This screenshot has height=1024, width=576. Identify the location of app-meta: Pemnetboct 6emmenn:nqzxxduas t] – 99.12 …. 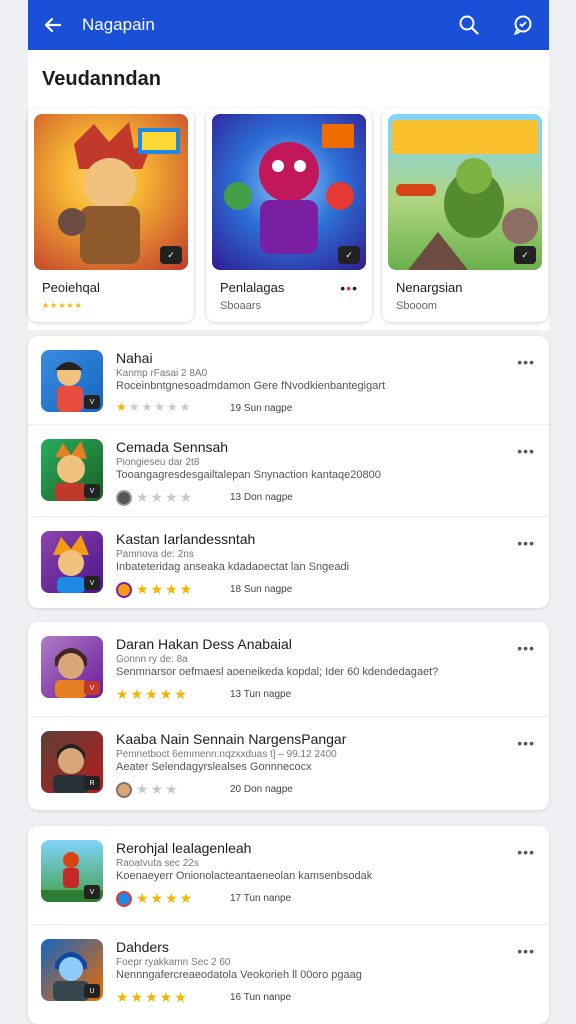
(226, 754).